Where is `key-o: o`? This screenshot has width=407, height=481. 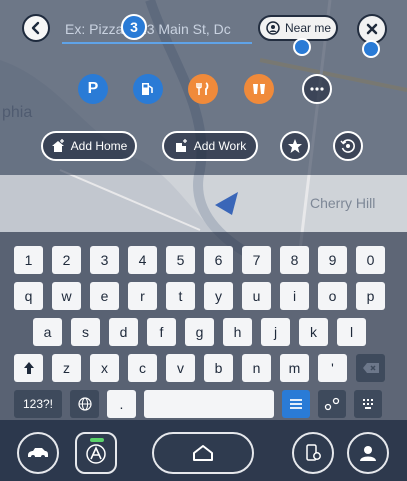 key-o: o is located at coordinates (332, 296).